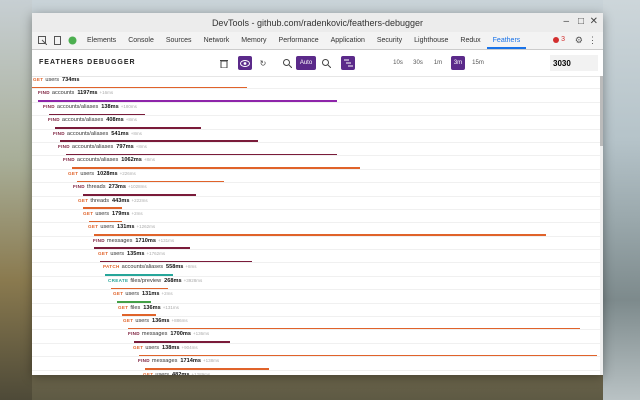  Describe the element at coordinates (245, 63) in the screenshot. I see `watch-eye-icon` at that location.